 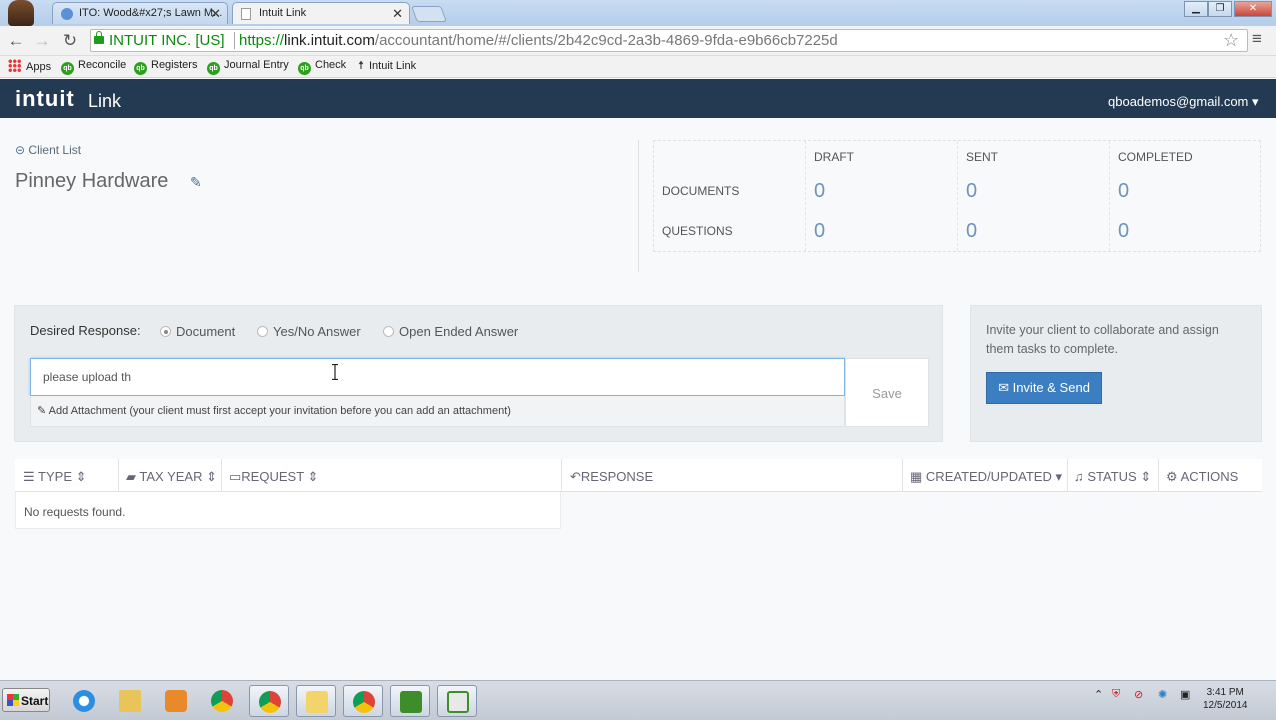 What do you see at coordinates (55, 477) in the screenshot?
I see `column-type: ☰ TYPE ⇕` at bounding box center [55, 477].